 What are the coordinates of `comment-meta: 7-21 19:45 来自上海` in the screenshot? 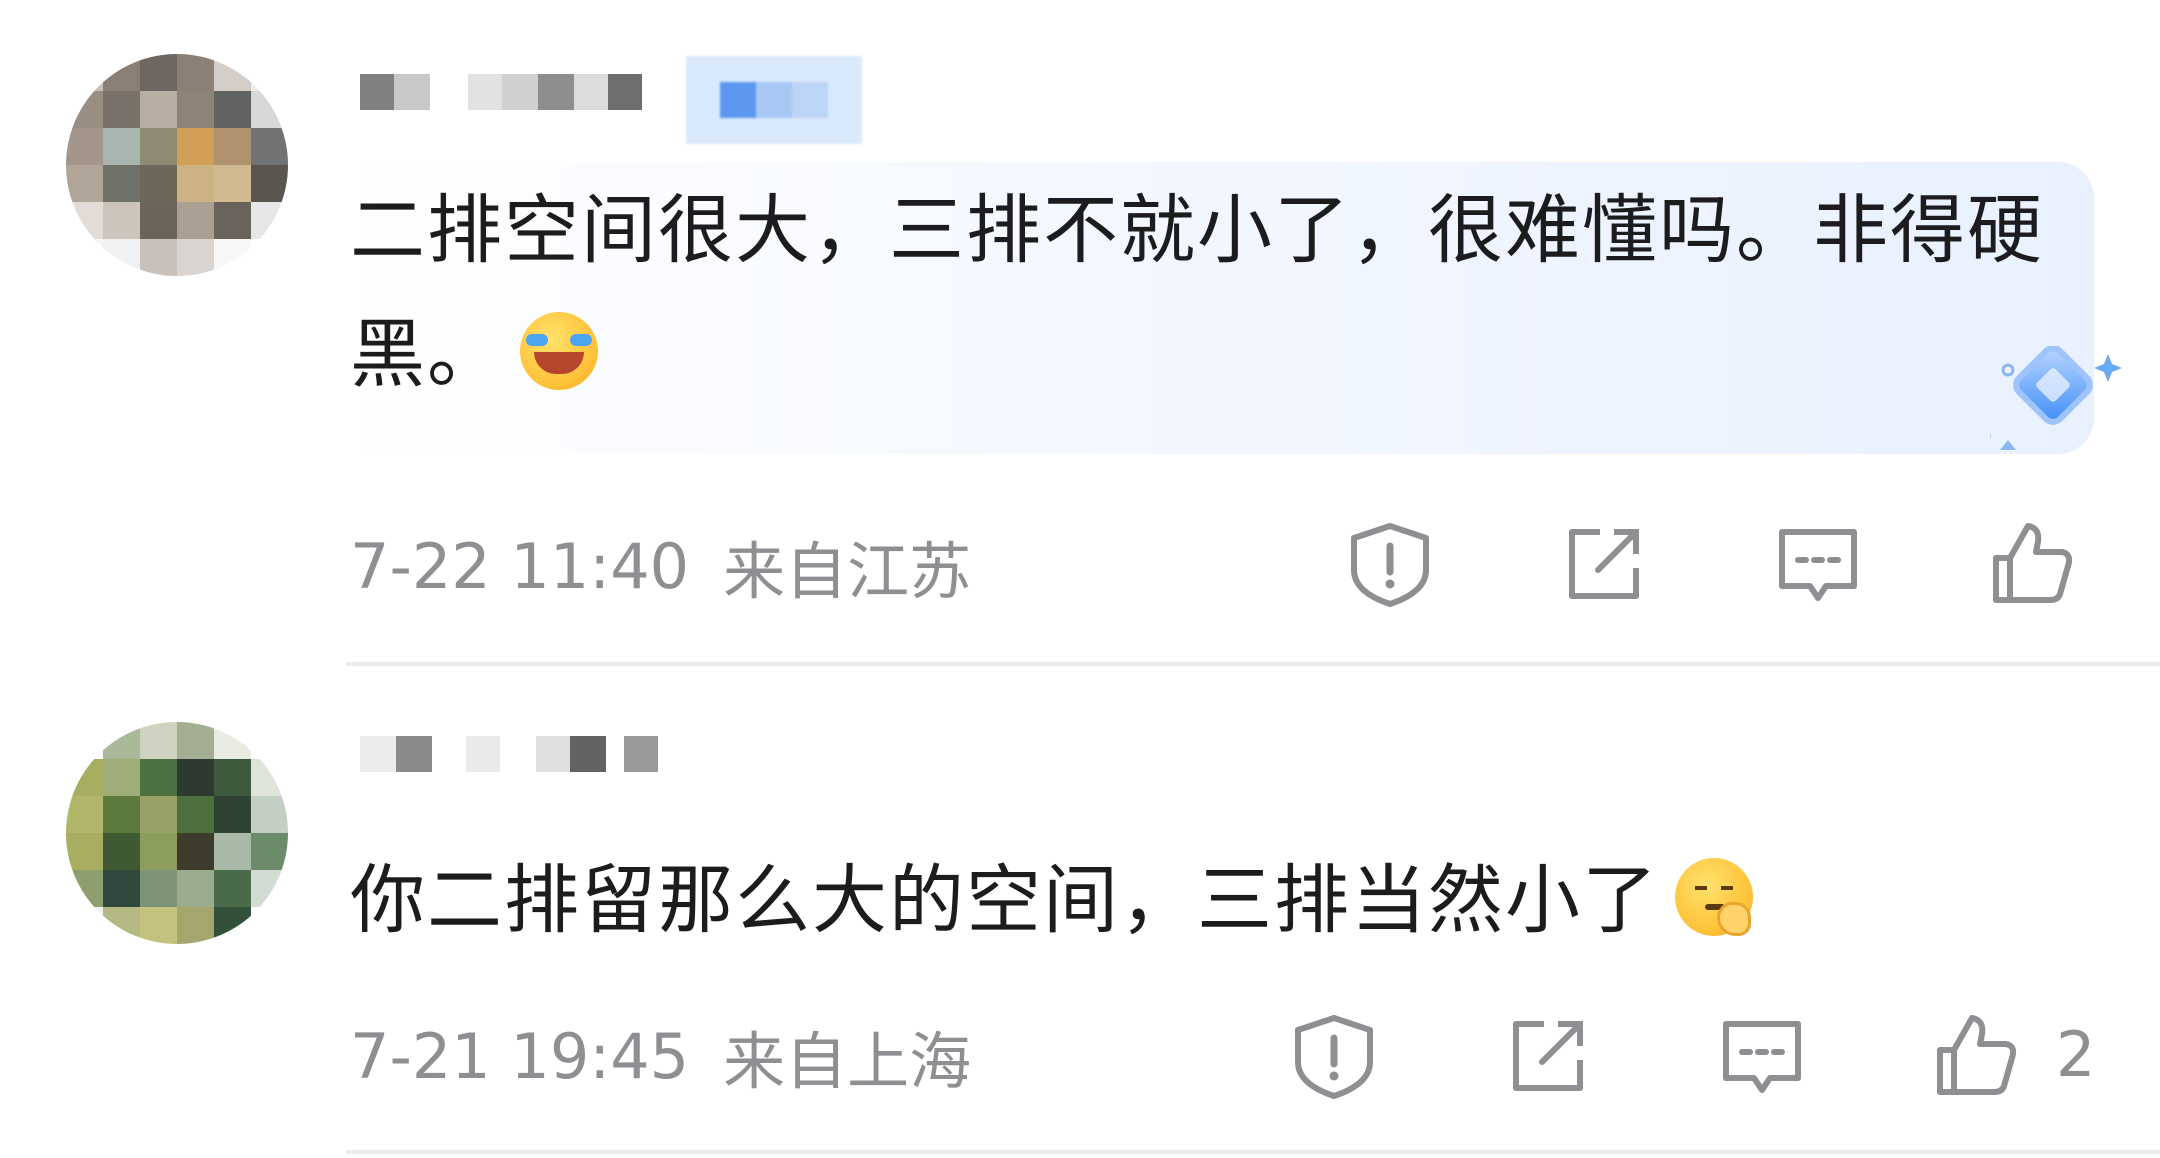 It's located at (660, 1057).